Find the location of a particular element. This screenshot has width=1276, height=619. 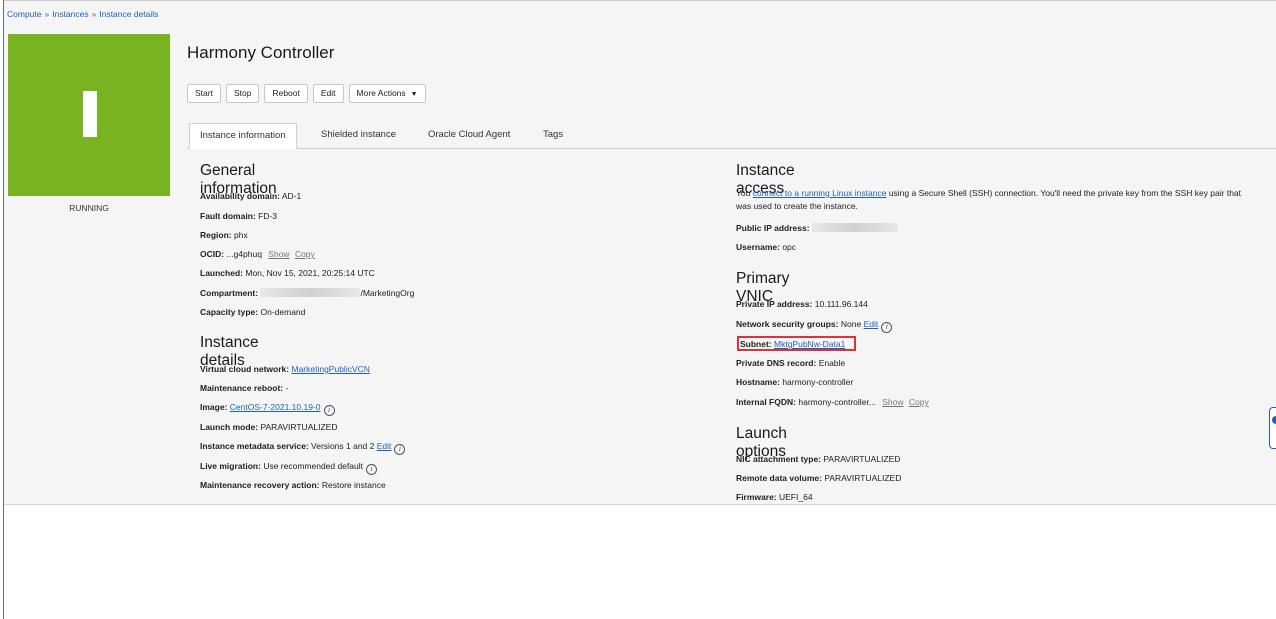

help-icon is located at coordinates (1274, 420).